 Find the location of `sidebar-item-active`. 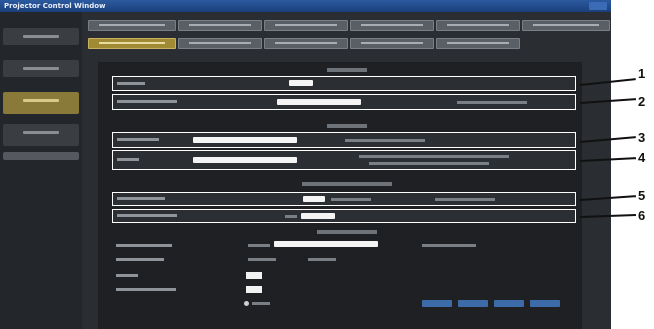

sidebar-item-active is located at coordinates (41, 103).